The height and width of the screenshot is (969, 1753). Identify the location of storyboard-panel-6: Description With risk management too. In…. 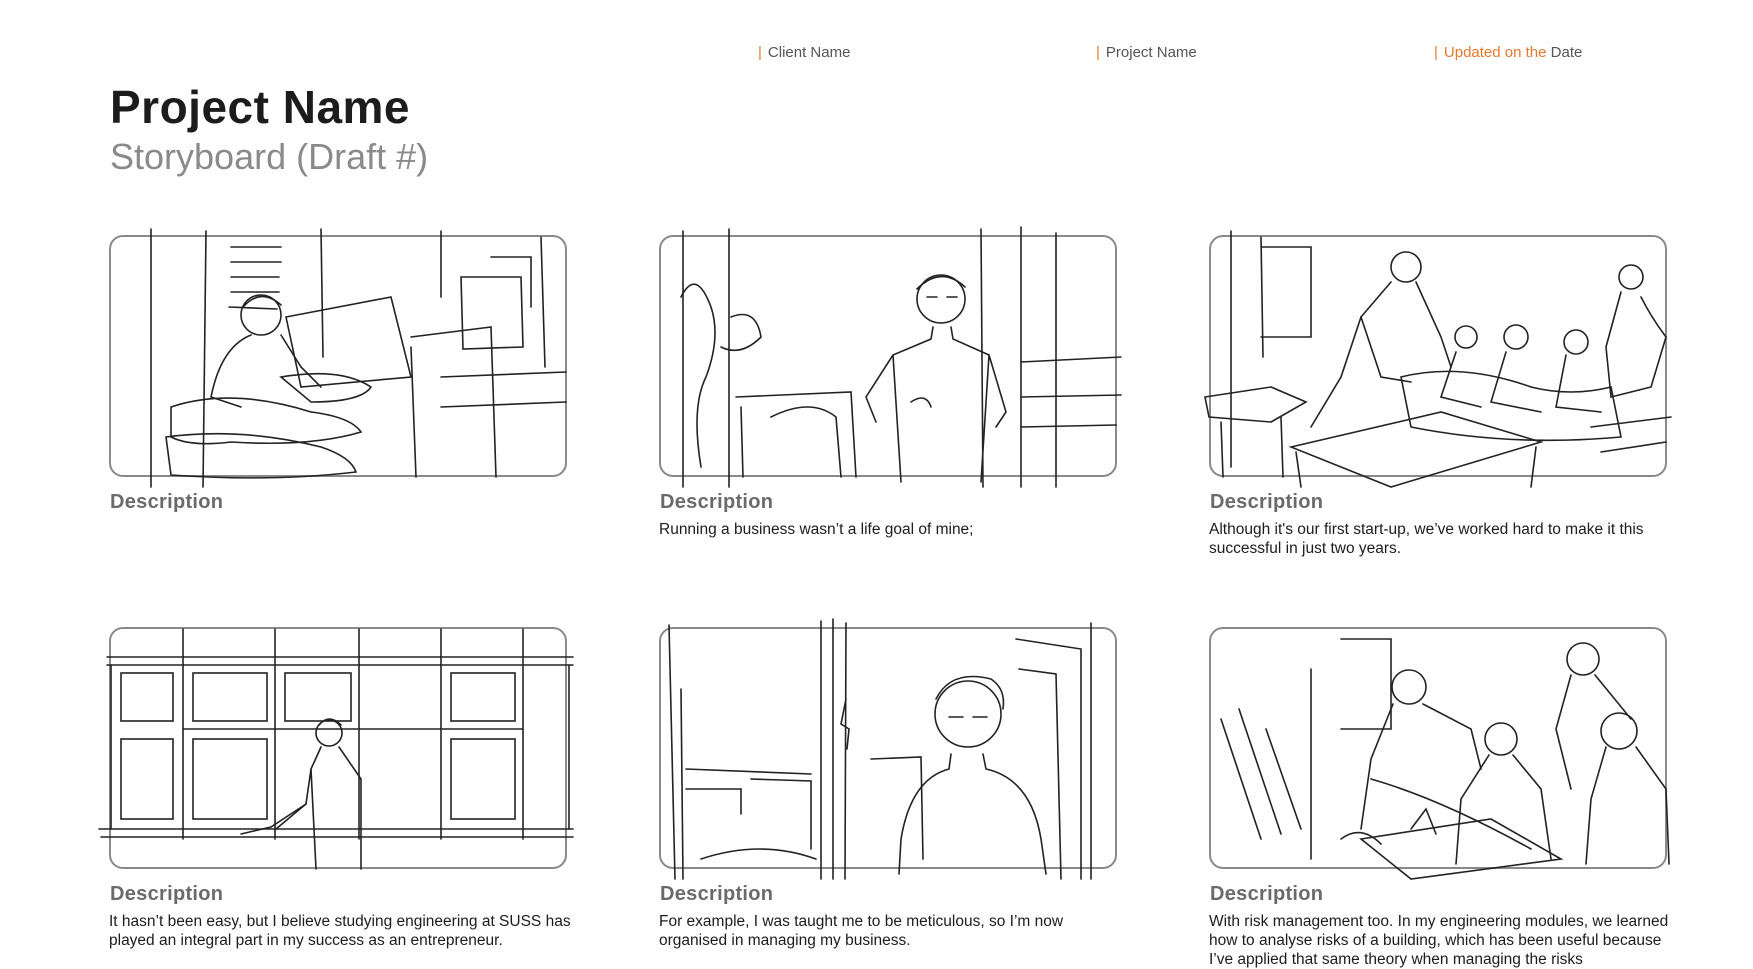
(1439, 798).